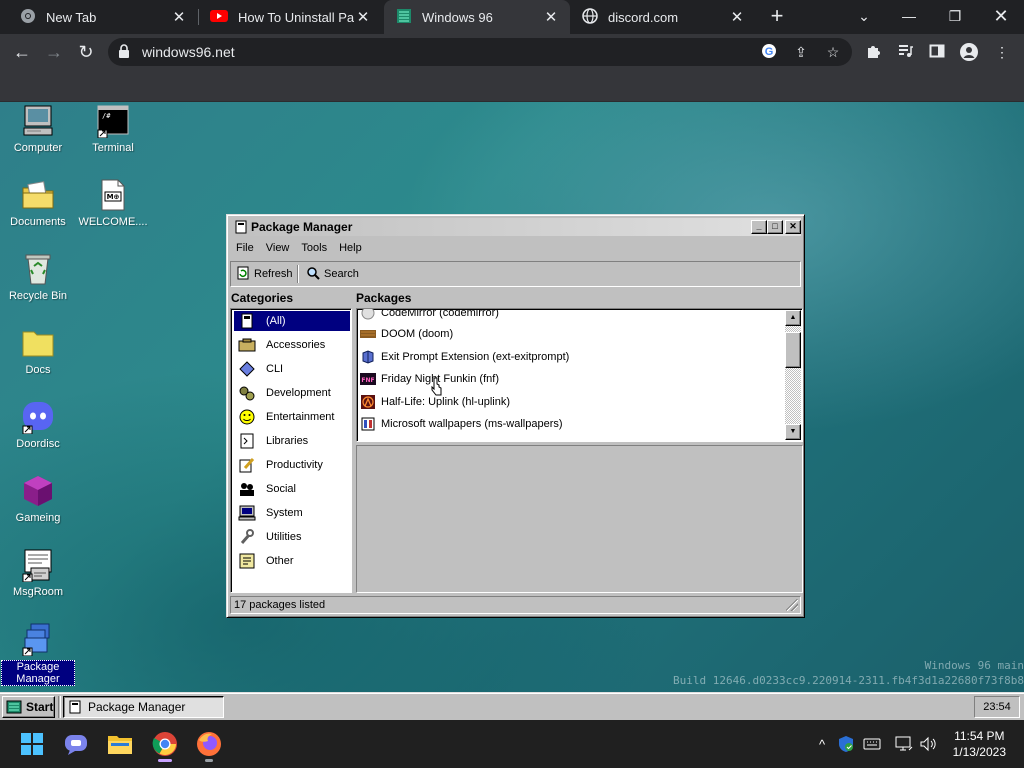 The width and height of the screenshot is (1024, 768). What do you see at coordinates (464, 357) in the screenshot?
I see `package-item-exit-prompt: Exit Prompt Extension (ext-exitprompt)` at bounding box center [464, 357].